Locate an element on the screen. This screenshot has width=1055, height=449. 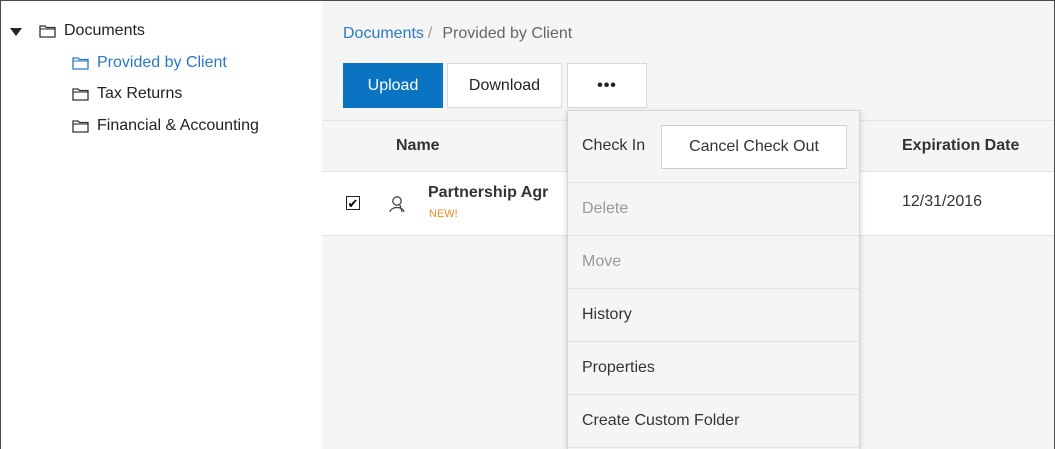
tree-item-provided-by-client: Provided by Client is located at coordinates (149, 63).